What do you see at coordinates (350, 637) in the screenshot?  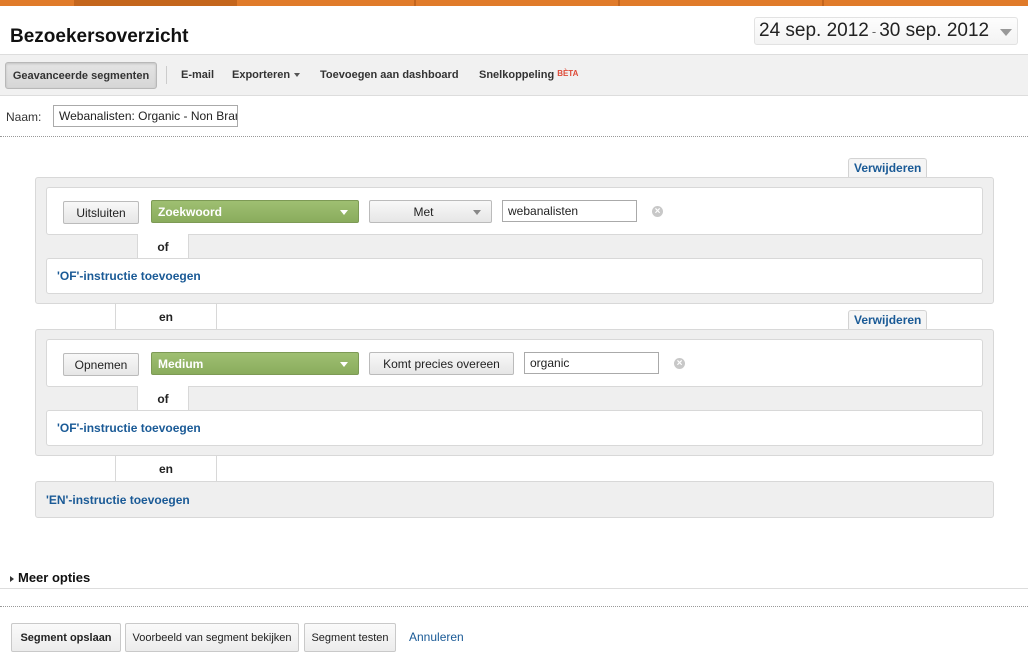 I see `test-segment-button: Segment testen` at bounding box center [350, 637].